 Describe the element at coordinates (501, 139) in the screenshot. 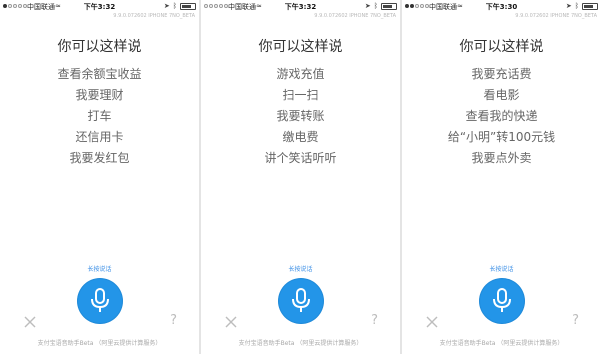

I see `example-command: 给“小明”转100元钱` at that location.